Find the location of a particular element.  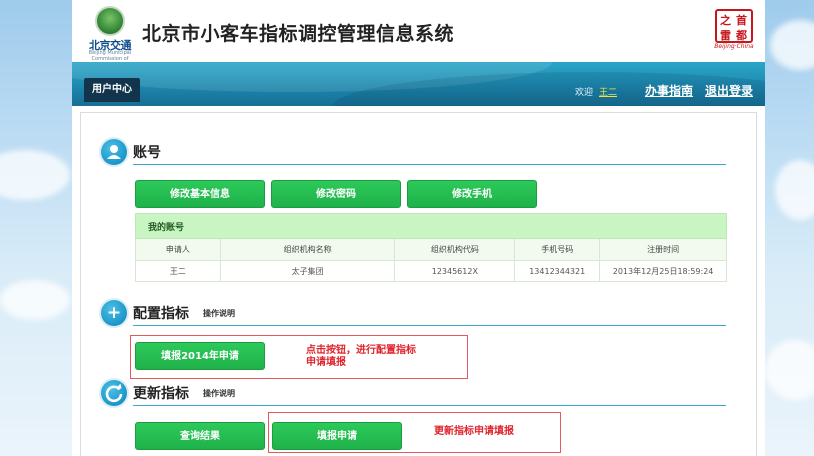

capital-beijing-badge: 之 首 雷 都 Beijing·China is located at coordinates (734, 30).